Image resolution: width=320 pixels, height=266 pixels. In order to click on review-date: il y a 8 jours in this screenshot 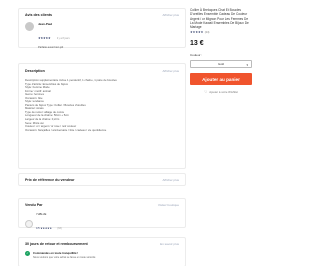, I will do `click(63, 38)`.